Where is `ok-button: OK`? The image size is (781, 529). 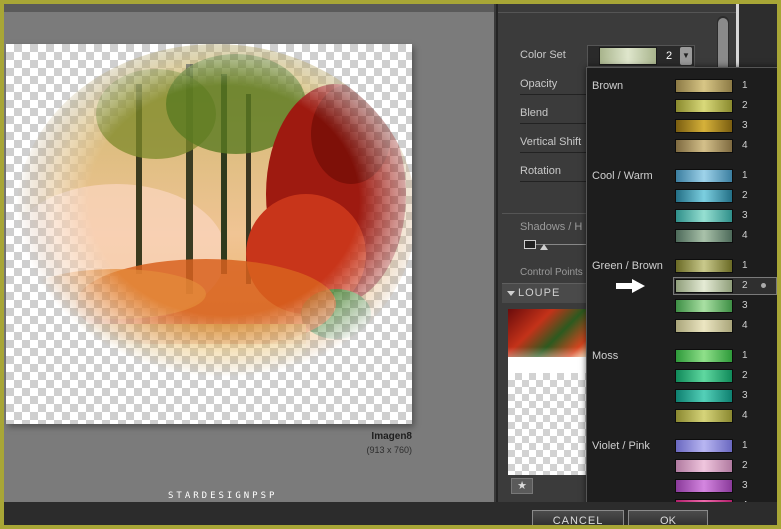
ok-button: OK is located at coordinates (668, 517).